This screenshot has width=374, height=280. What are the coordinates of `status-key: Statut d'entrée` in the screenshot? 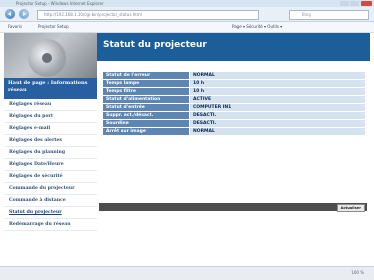 It's located at (146, 107).